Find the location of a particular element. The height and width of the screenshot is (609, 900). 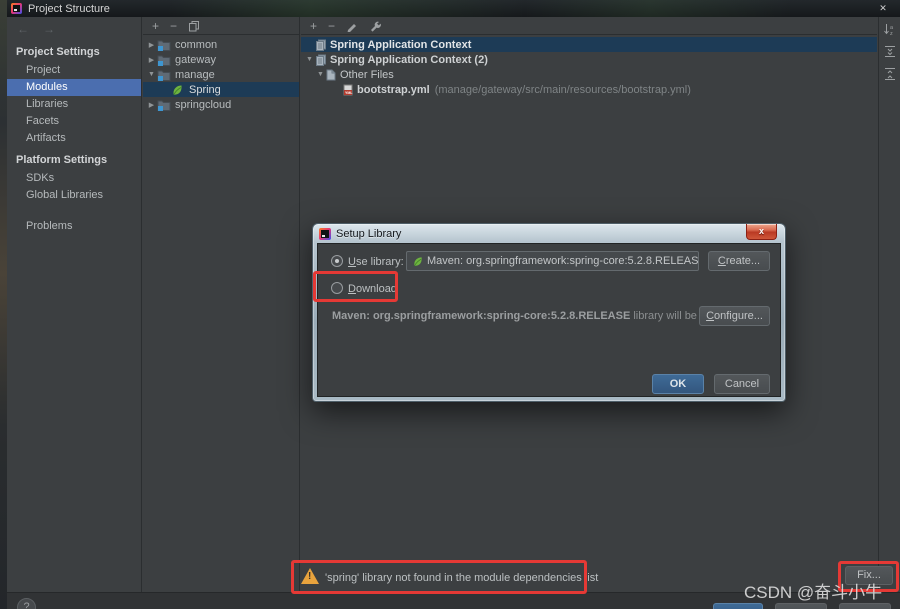

svg-text: z is located at coordinates (891, 33).